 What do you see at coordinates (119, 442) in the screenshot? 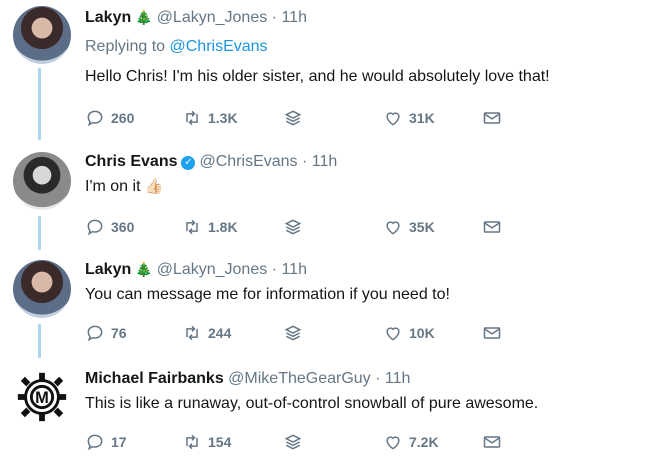
I see `reply-count: 17` at bounding box center [119, 442].